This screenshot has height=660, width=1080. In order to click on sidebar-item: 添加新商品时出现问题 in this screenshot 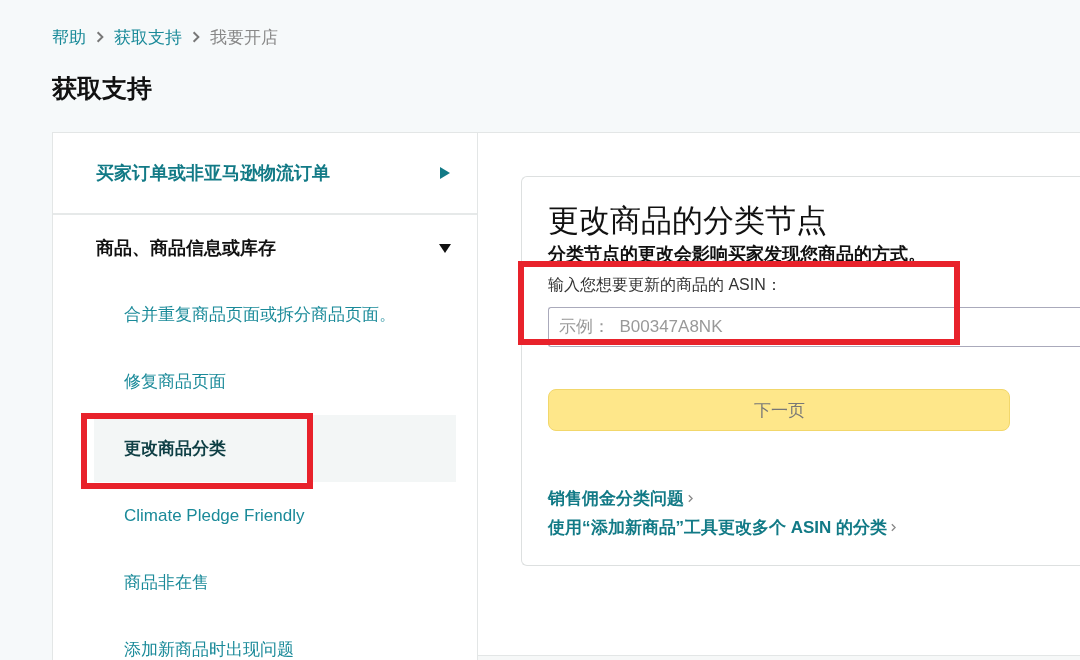, I will do `click(275, 638)`.